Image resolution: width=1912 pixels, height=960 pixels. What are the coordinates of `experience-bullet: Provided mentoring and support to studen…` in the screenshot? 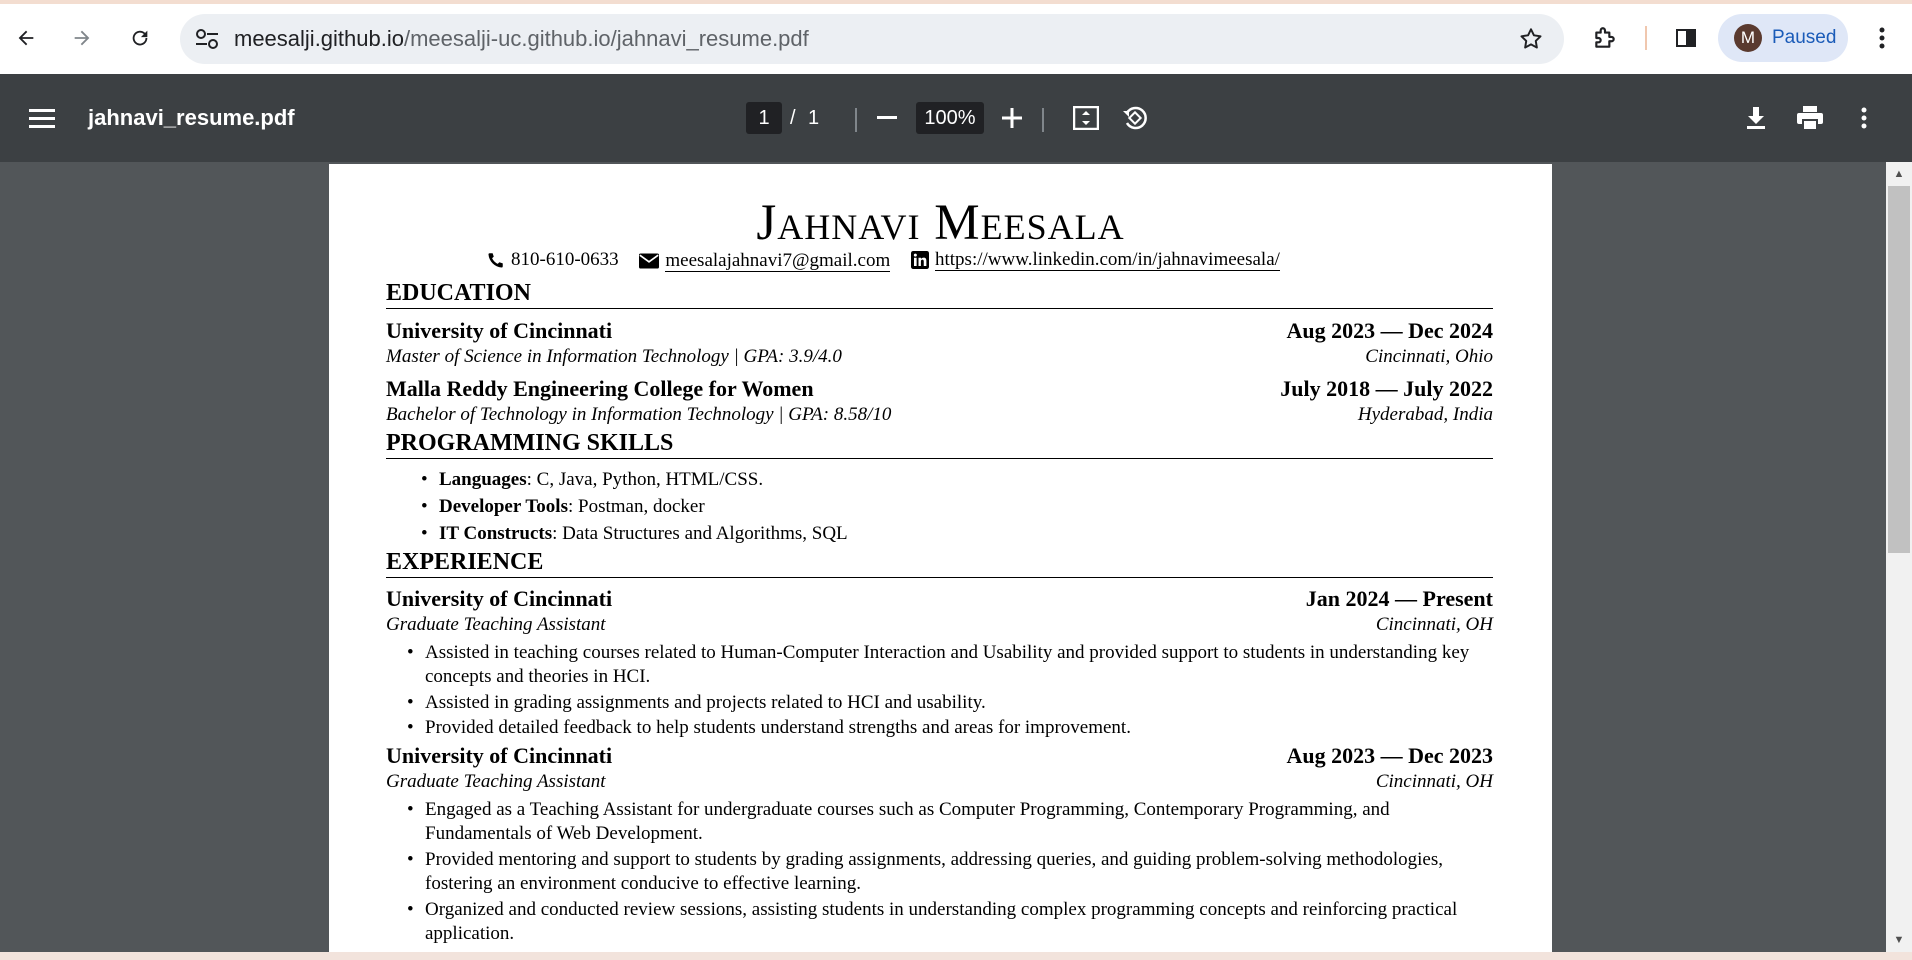 It's located at (950, 872).